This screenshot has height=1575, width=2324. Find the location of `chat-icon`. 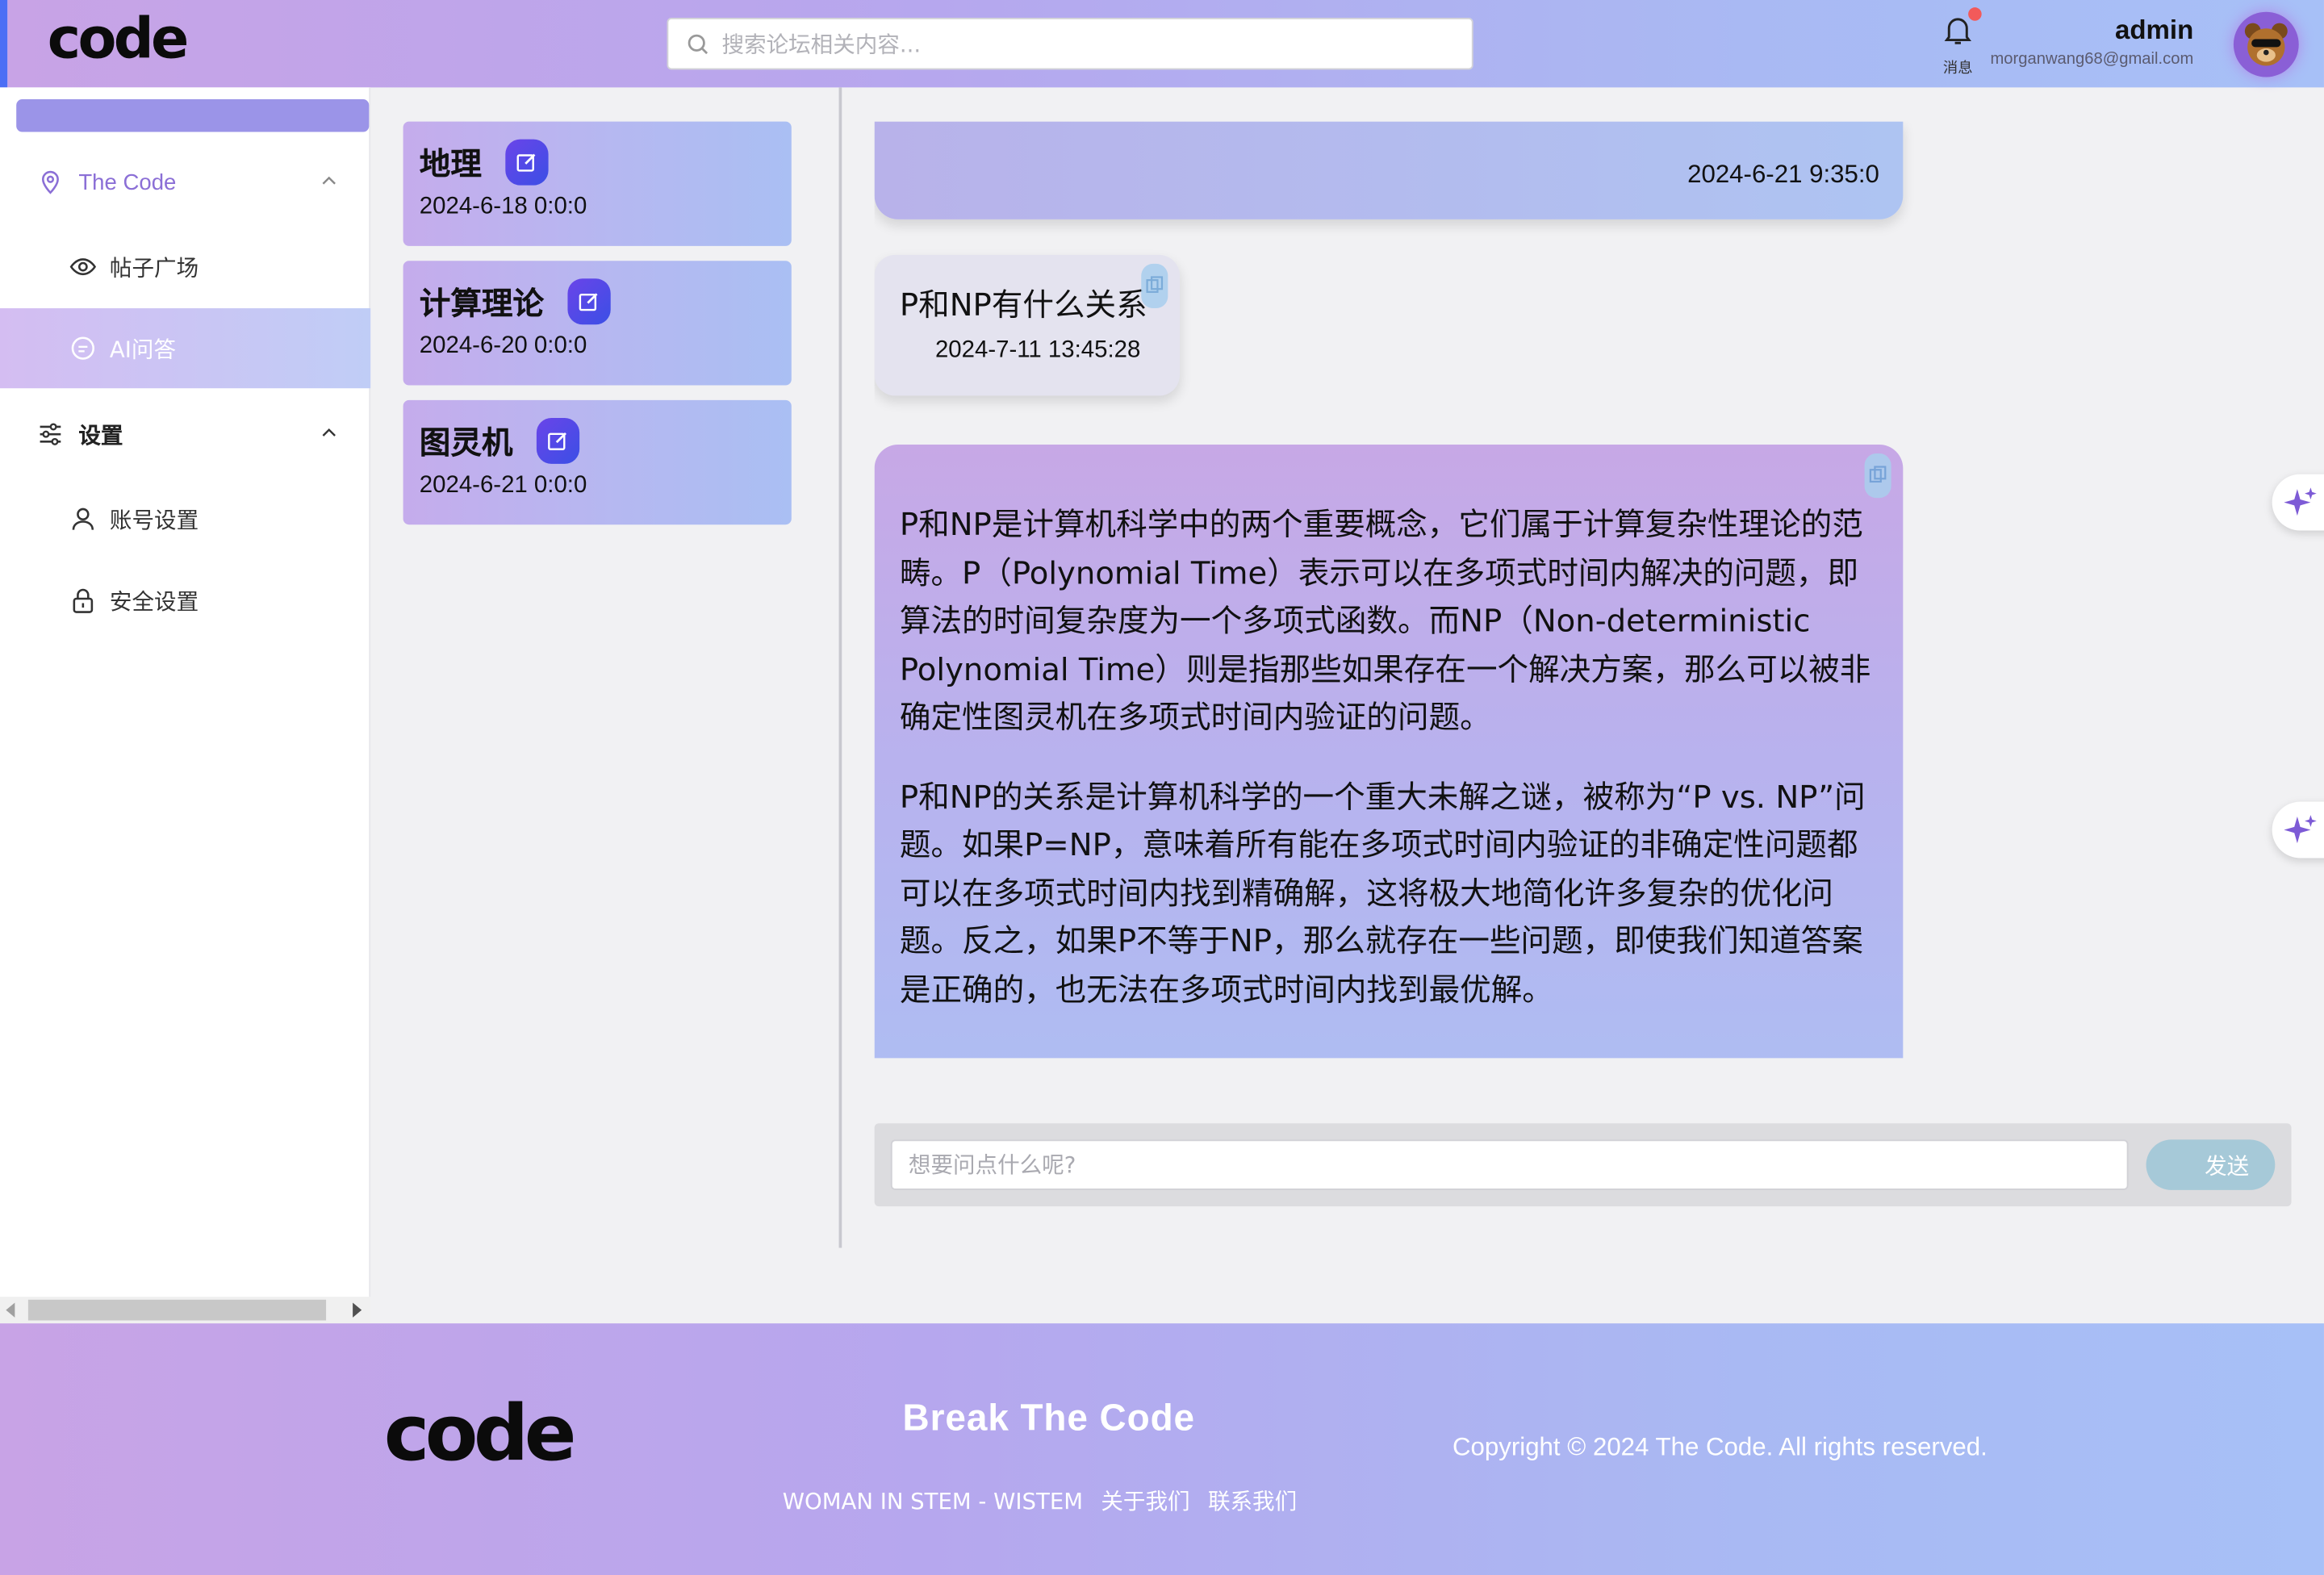

chat-icon is located at coordinates (82, 348).